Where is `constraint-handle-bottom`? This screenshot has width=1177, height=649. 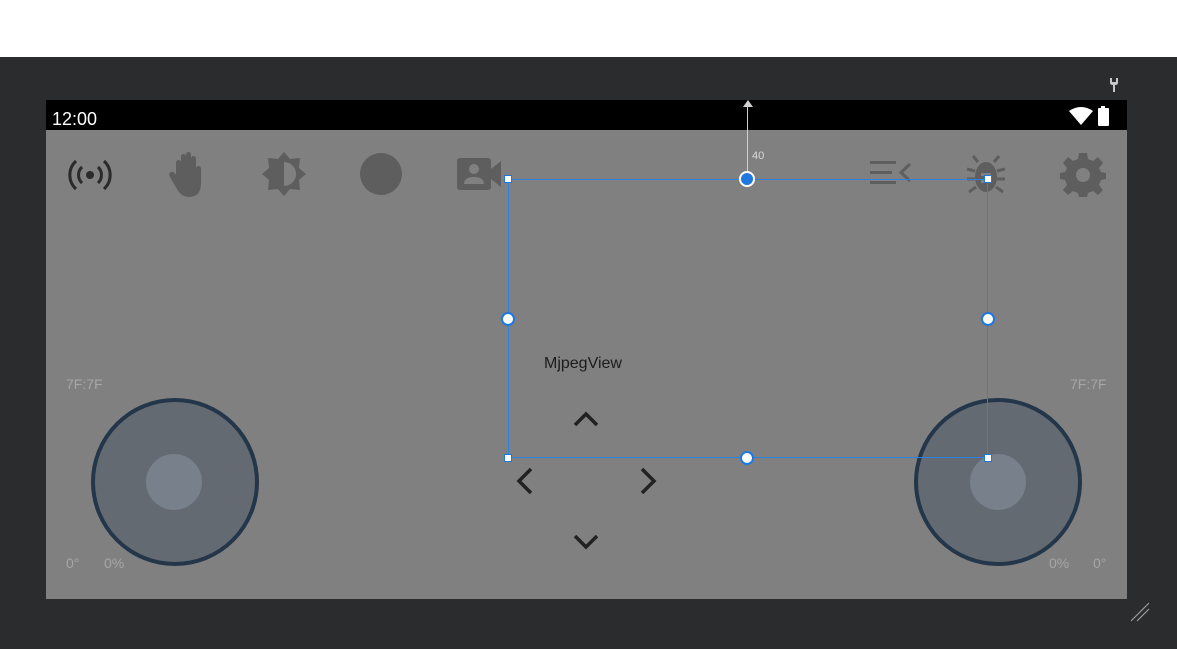 constraint-handle-bottom is located at coordinates (747, 458).